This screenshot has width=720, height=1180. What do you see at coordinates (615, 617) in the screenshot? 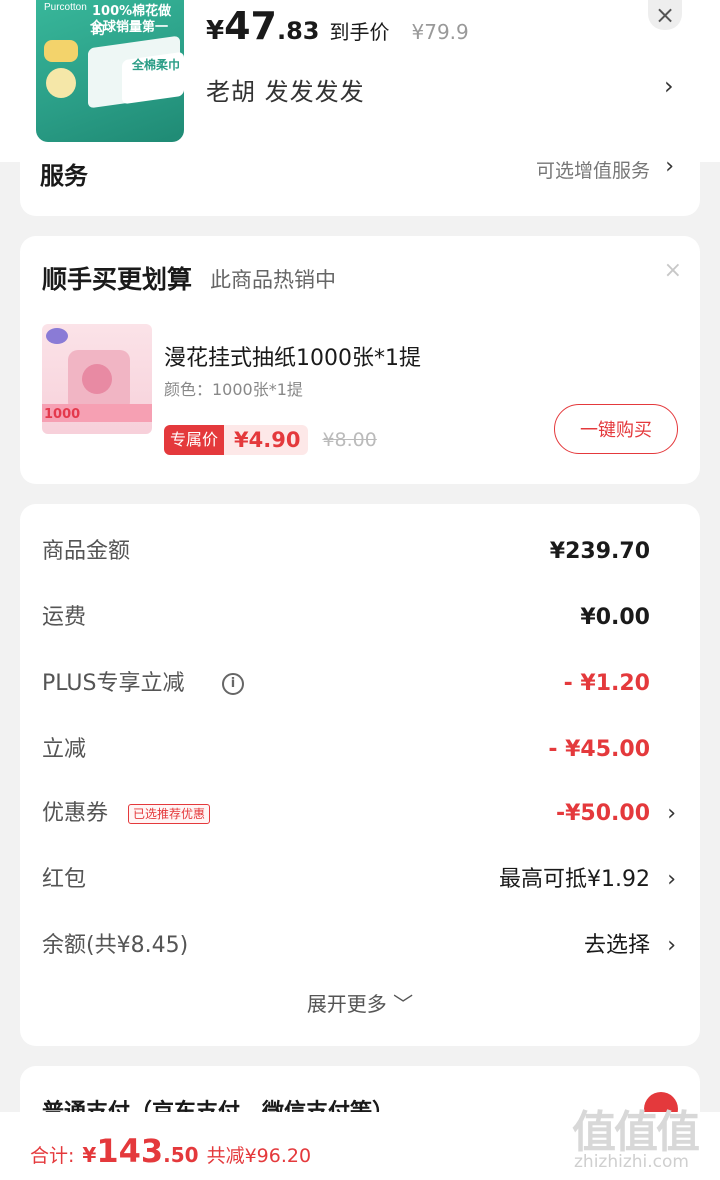
I see `amount-value: ¥0.00` at bounding box center [615, 617].